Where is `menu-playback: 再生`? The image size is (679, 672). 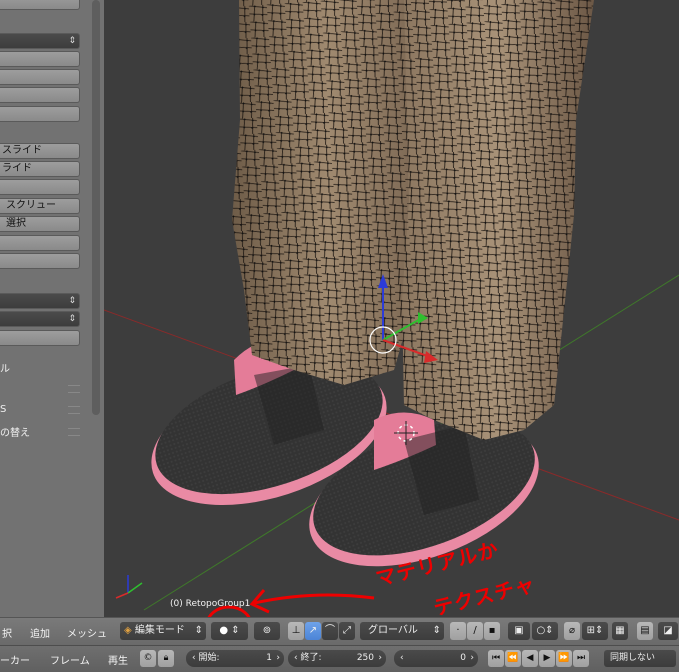
menu-playback: 再生 is located at coordinates (118, 659).